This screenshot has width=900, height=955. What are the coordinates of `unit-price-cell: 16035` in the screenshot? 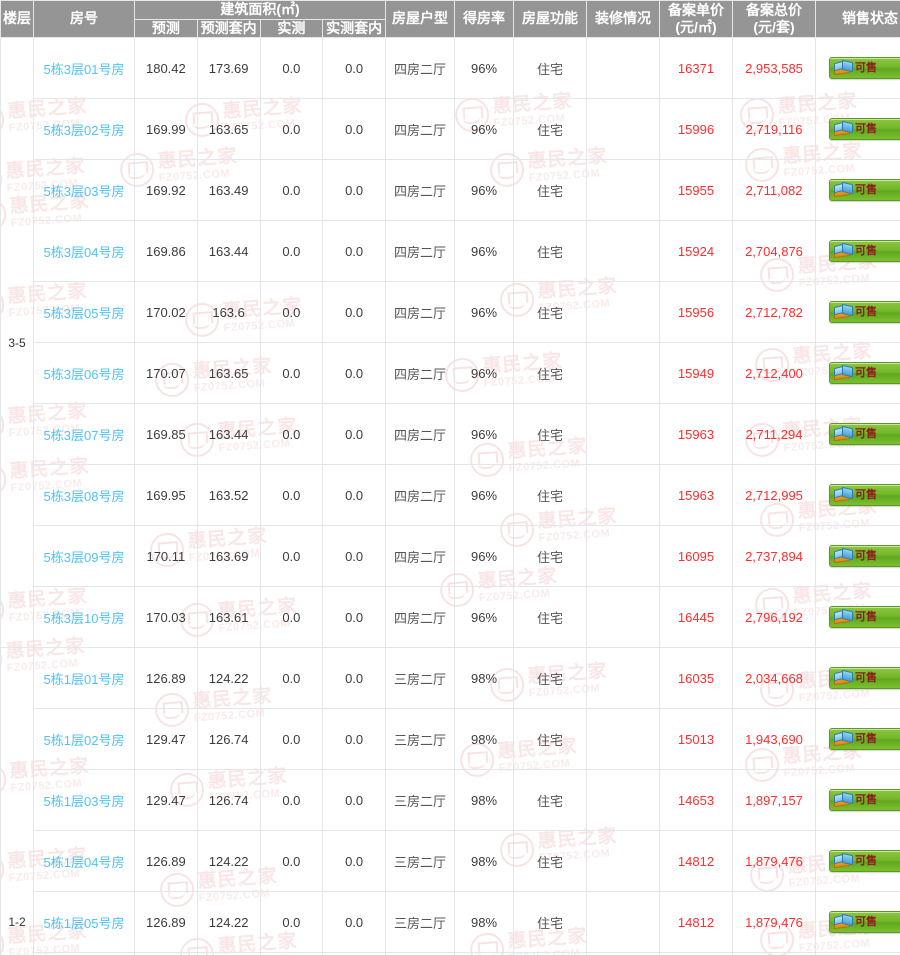 It's located at (696, 678).